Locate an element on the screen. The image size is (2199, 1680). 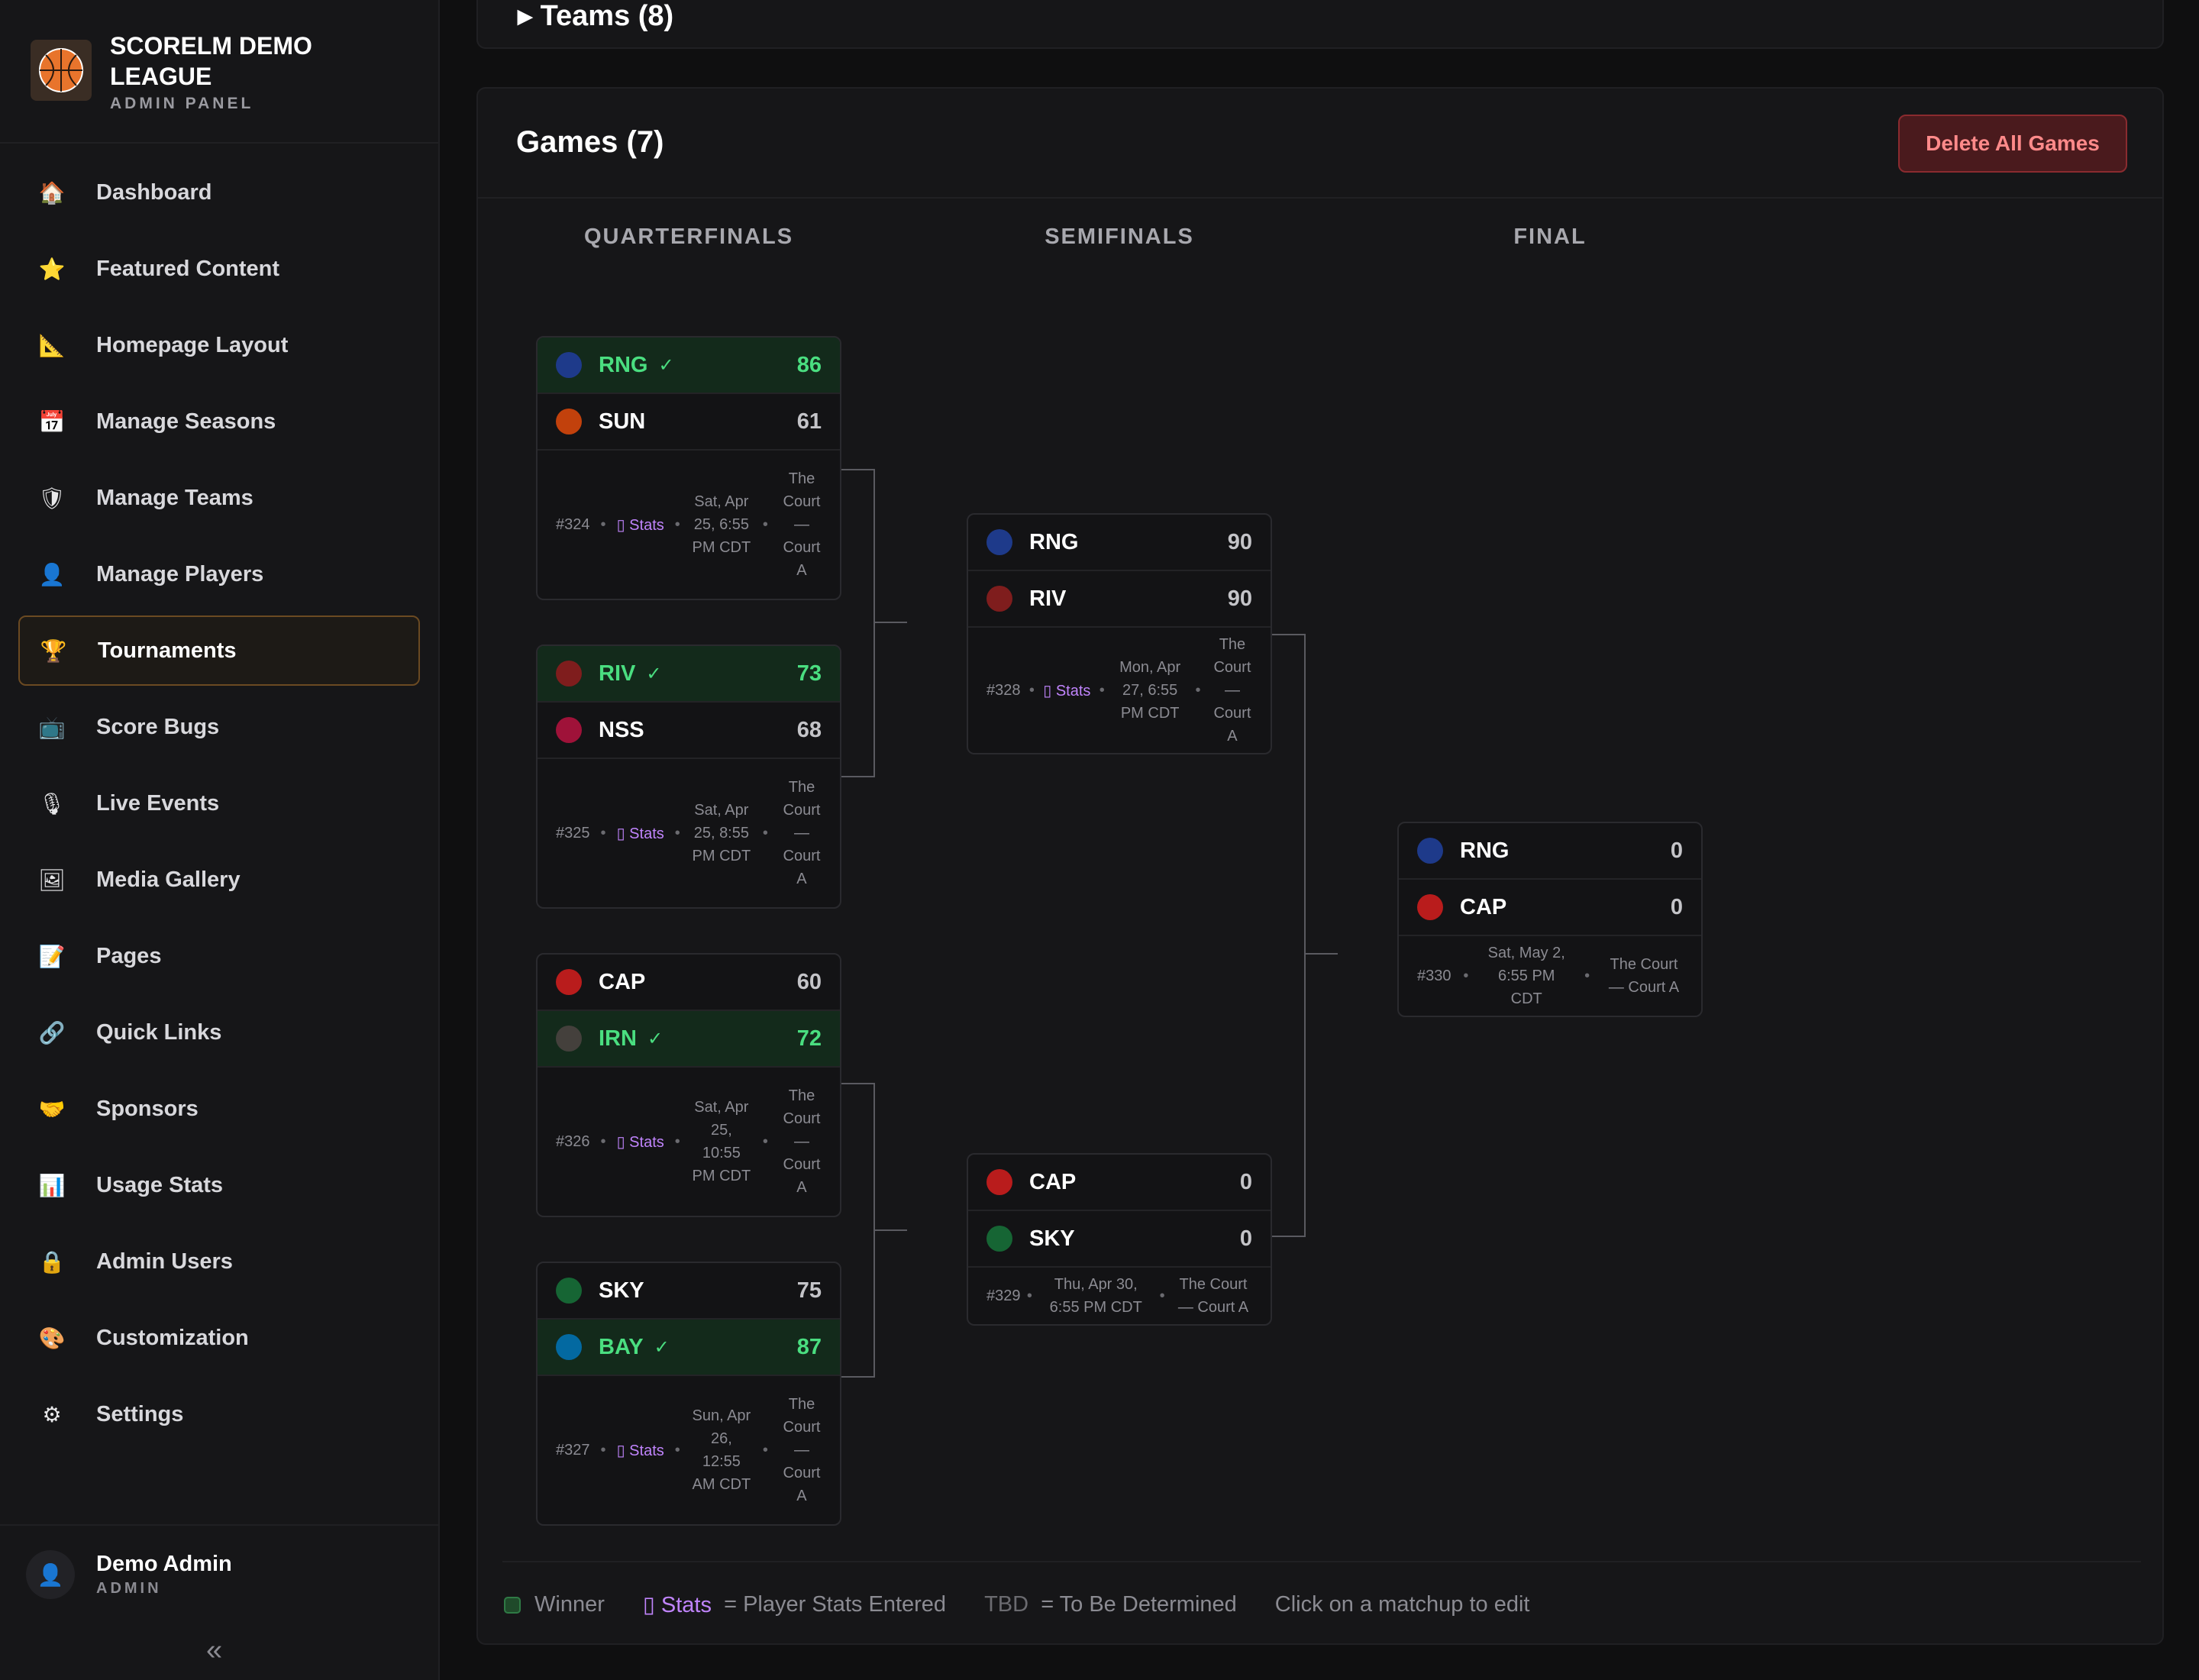
sidebar-item-admin-users: 🔒 Admin Users is located at coordinates (219, 1261).